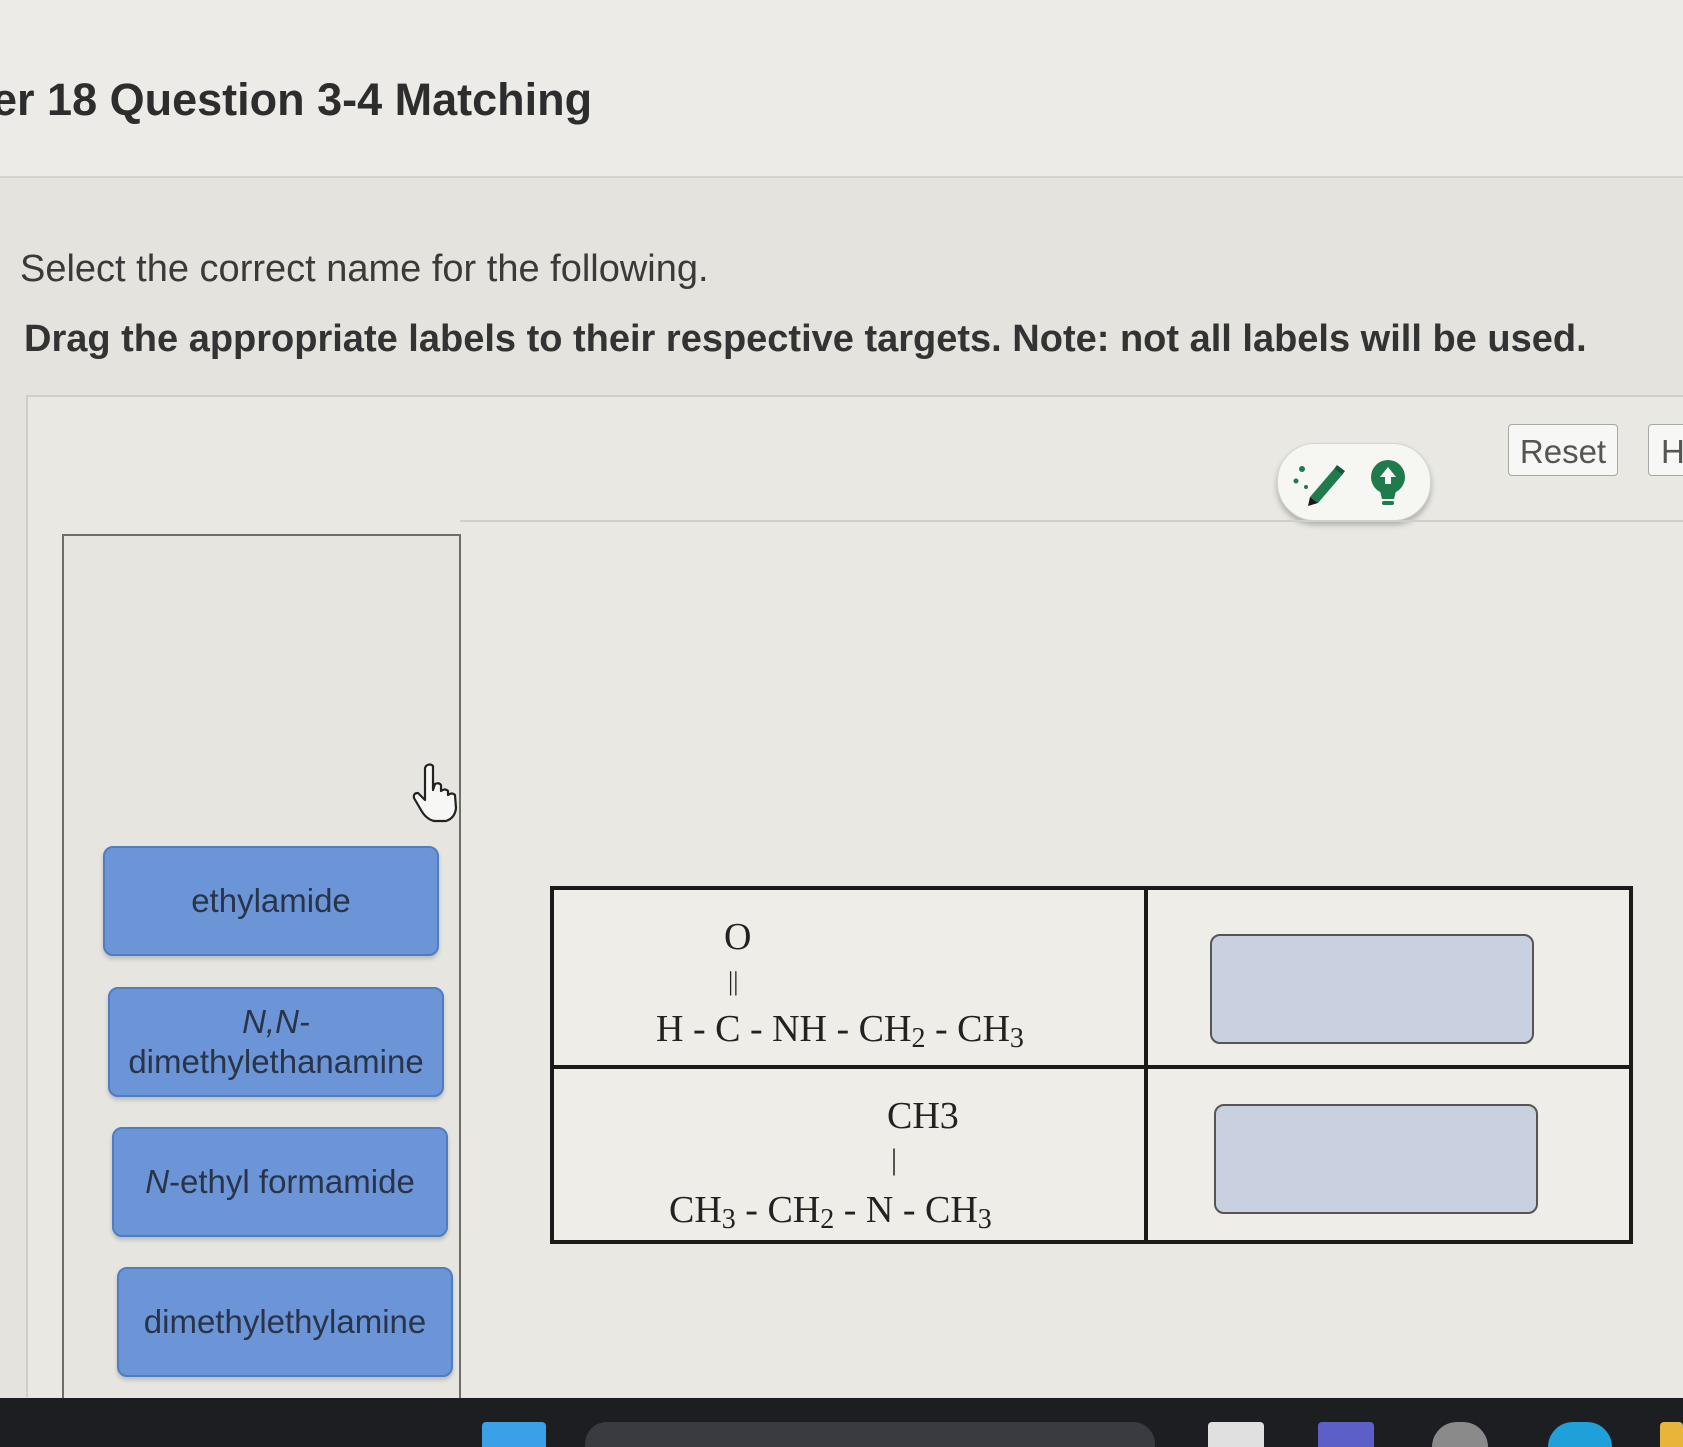 This screenshot has width=1683, height=1447. Describe the element at coordinates (292, 1181) in the screenshot. I see `label-text-main: -ethyl formamide` at that location.